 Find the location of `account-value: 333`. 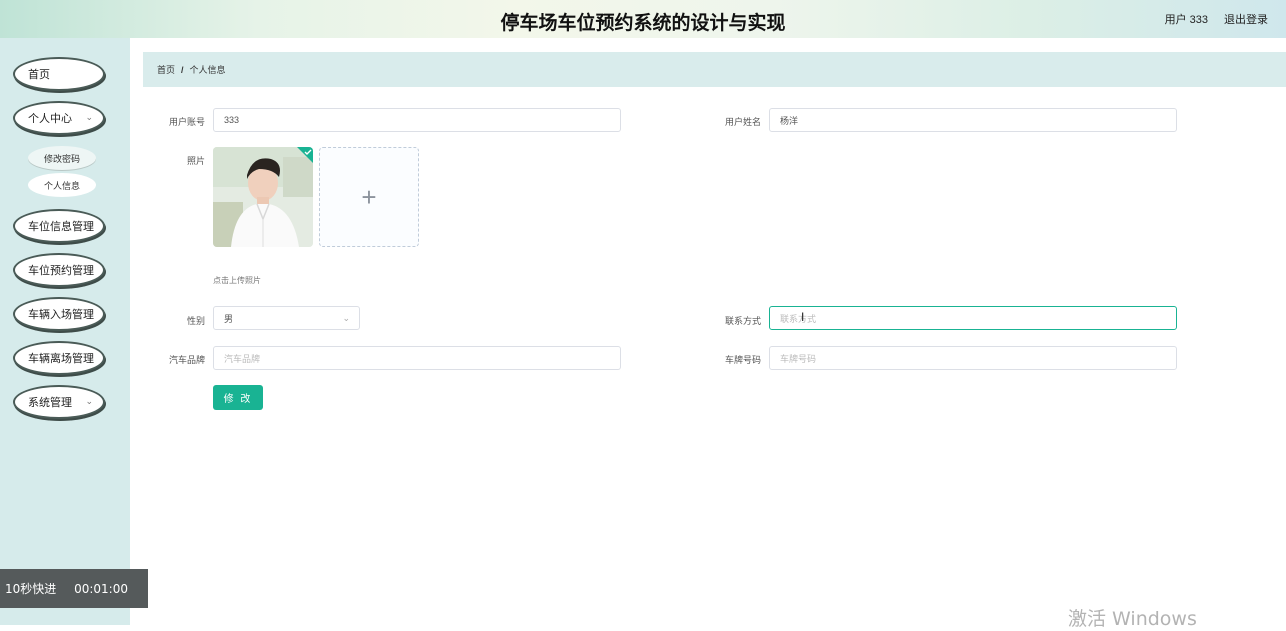

account-value: 333 is located at coordinates (232, 120).